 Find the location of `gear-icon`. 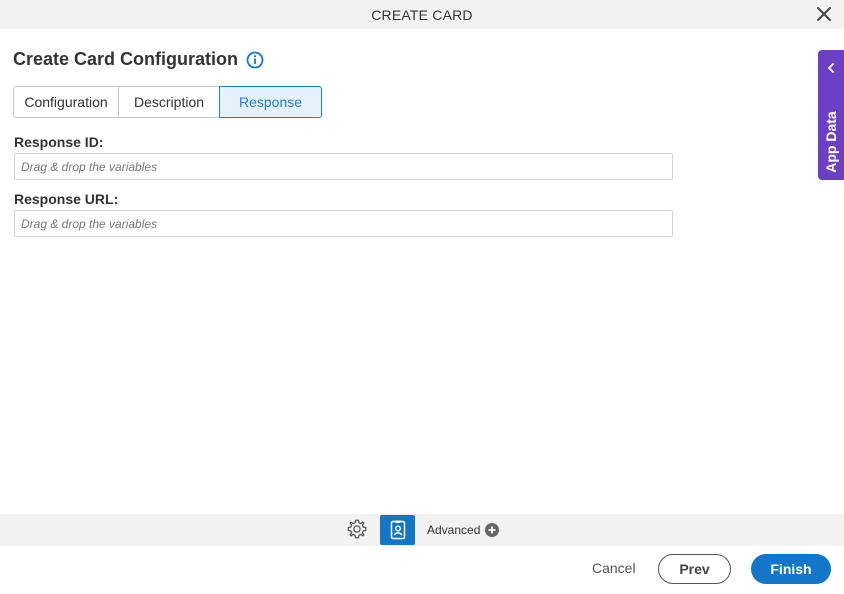

gear-icon is located at coordinates (357, 529).